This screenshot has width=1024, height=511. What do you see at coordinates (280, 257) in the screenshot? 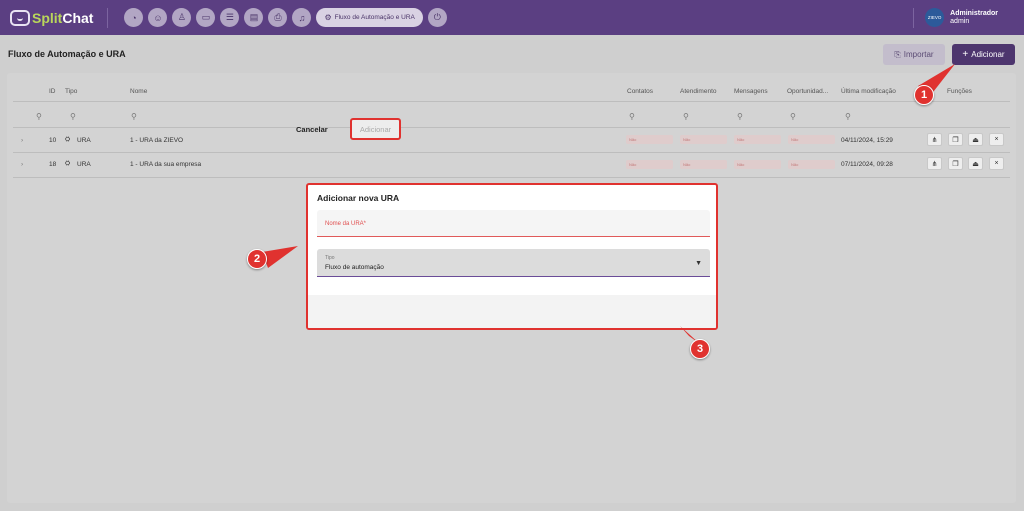
I see `pointer-2-arrow` at bounding box center [280, 257].